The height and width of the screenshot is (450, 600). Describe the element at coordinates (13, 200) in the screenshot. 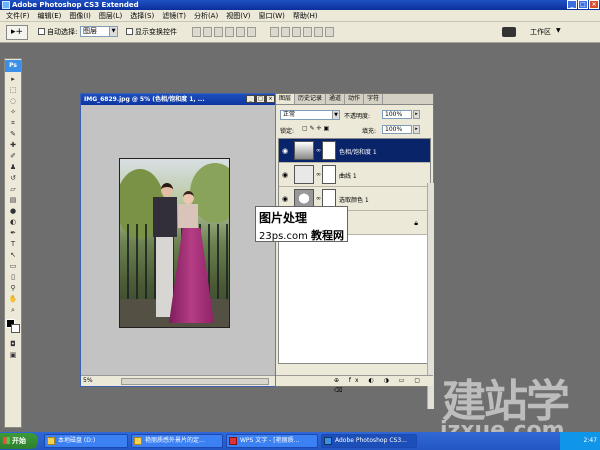

I see `gradient-tool-icon: ▤` at that location.